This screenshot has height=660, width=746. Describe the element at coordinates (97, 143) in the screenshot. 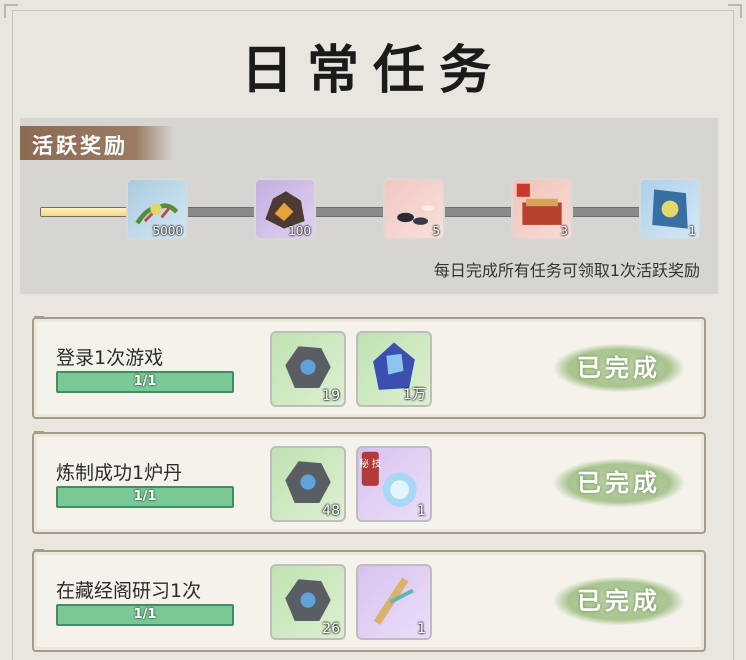

I see `activity-reward-tab: 活跃奖励` at that location.